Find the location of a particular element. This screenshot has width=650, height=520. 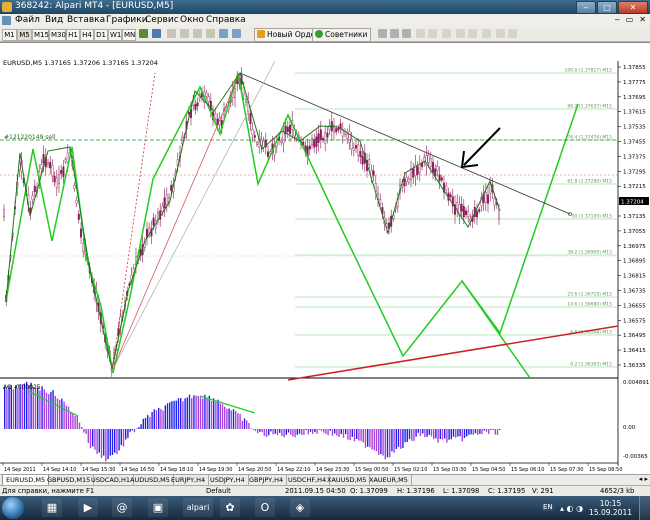

menu-insert: Вставка is located at coordinates (86, 20).